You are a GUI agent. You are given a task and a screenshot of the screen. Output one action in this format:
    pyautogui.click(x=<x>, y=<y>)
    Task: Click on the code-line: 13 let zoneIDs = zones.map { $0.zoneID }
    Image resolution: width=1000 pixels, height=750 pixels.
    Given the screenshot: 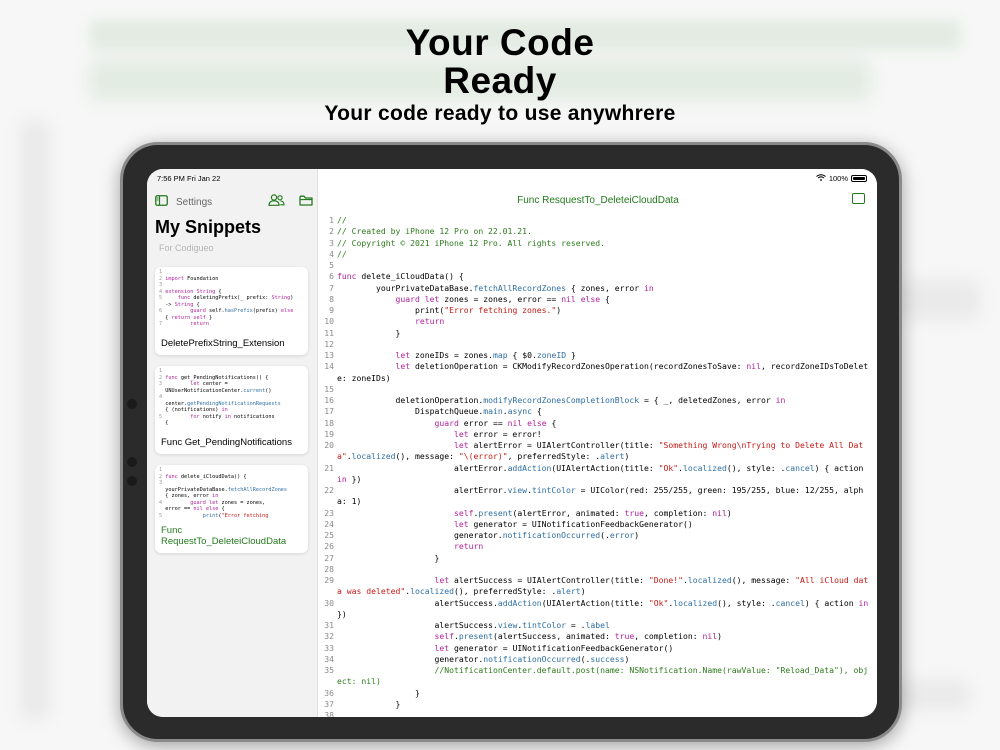 What is the action you would take?
    pyautogui.click(x=598, y=355)
    